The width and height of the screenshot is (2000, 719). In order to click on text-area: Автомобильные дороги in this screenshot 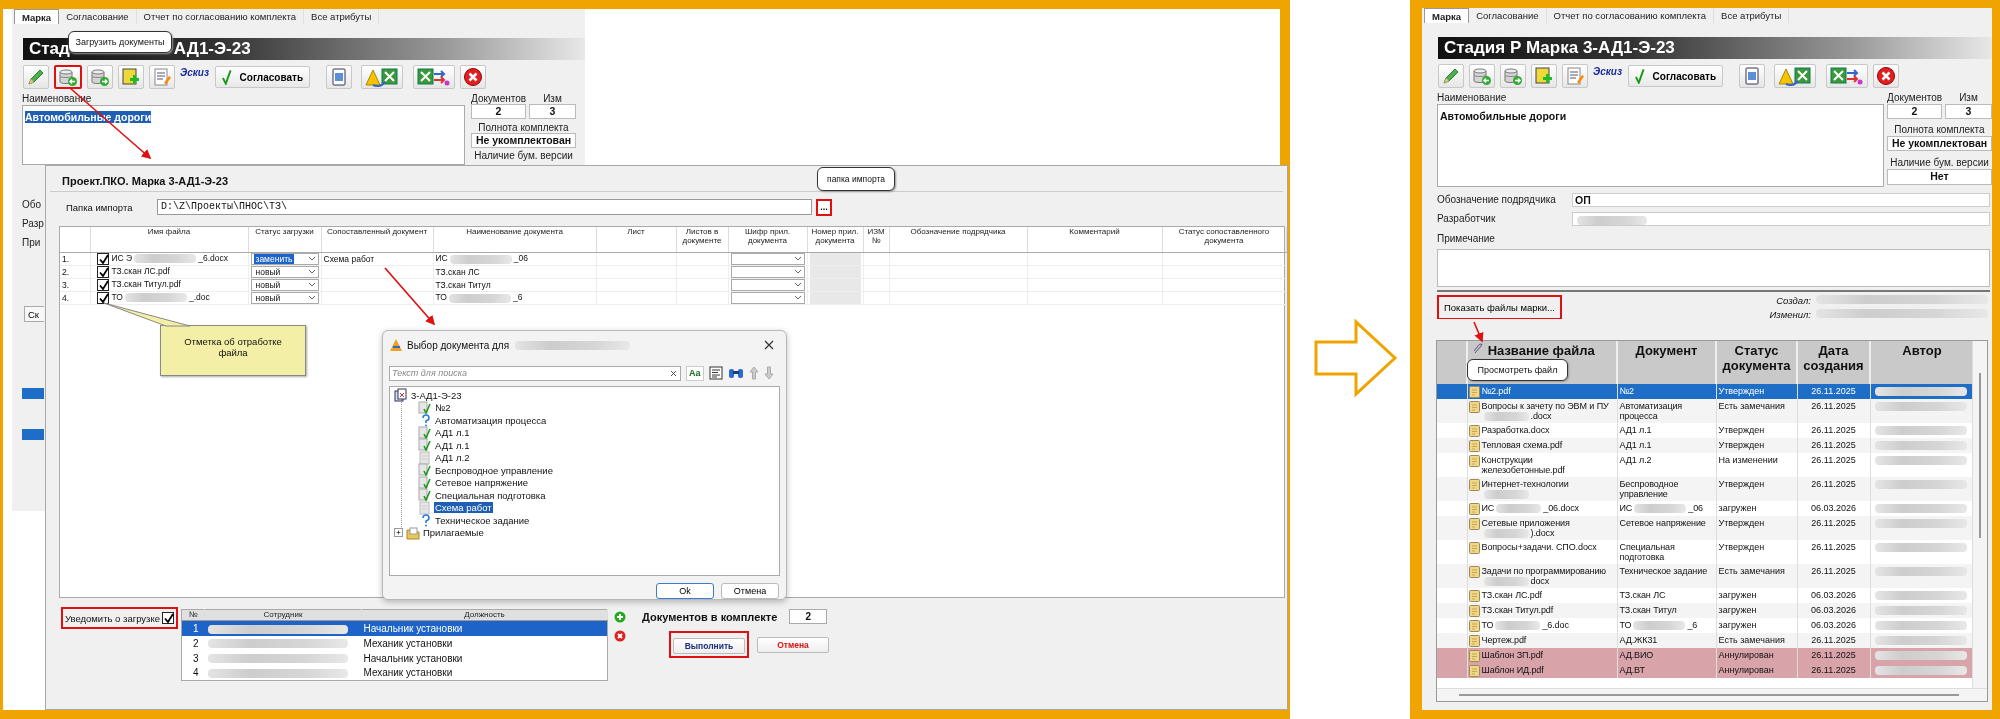, I will do `click(1660, 145)`.